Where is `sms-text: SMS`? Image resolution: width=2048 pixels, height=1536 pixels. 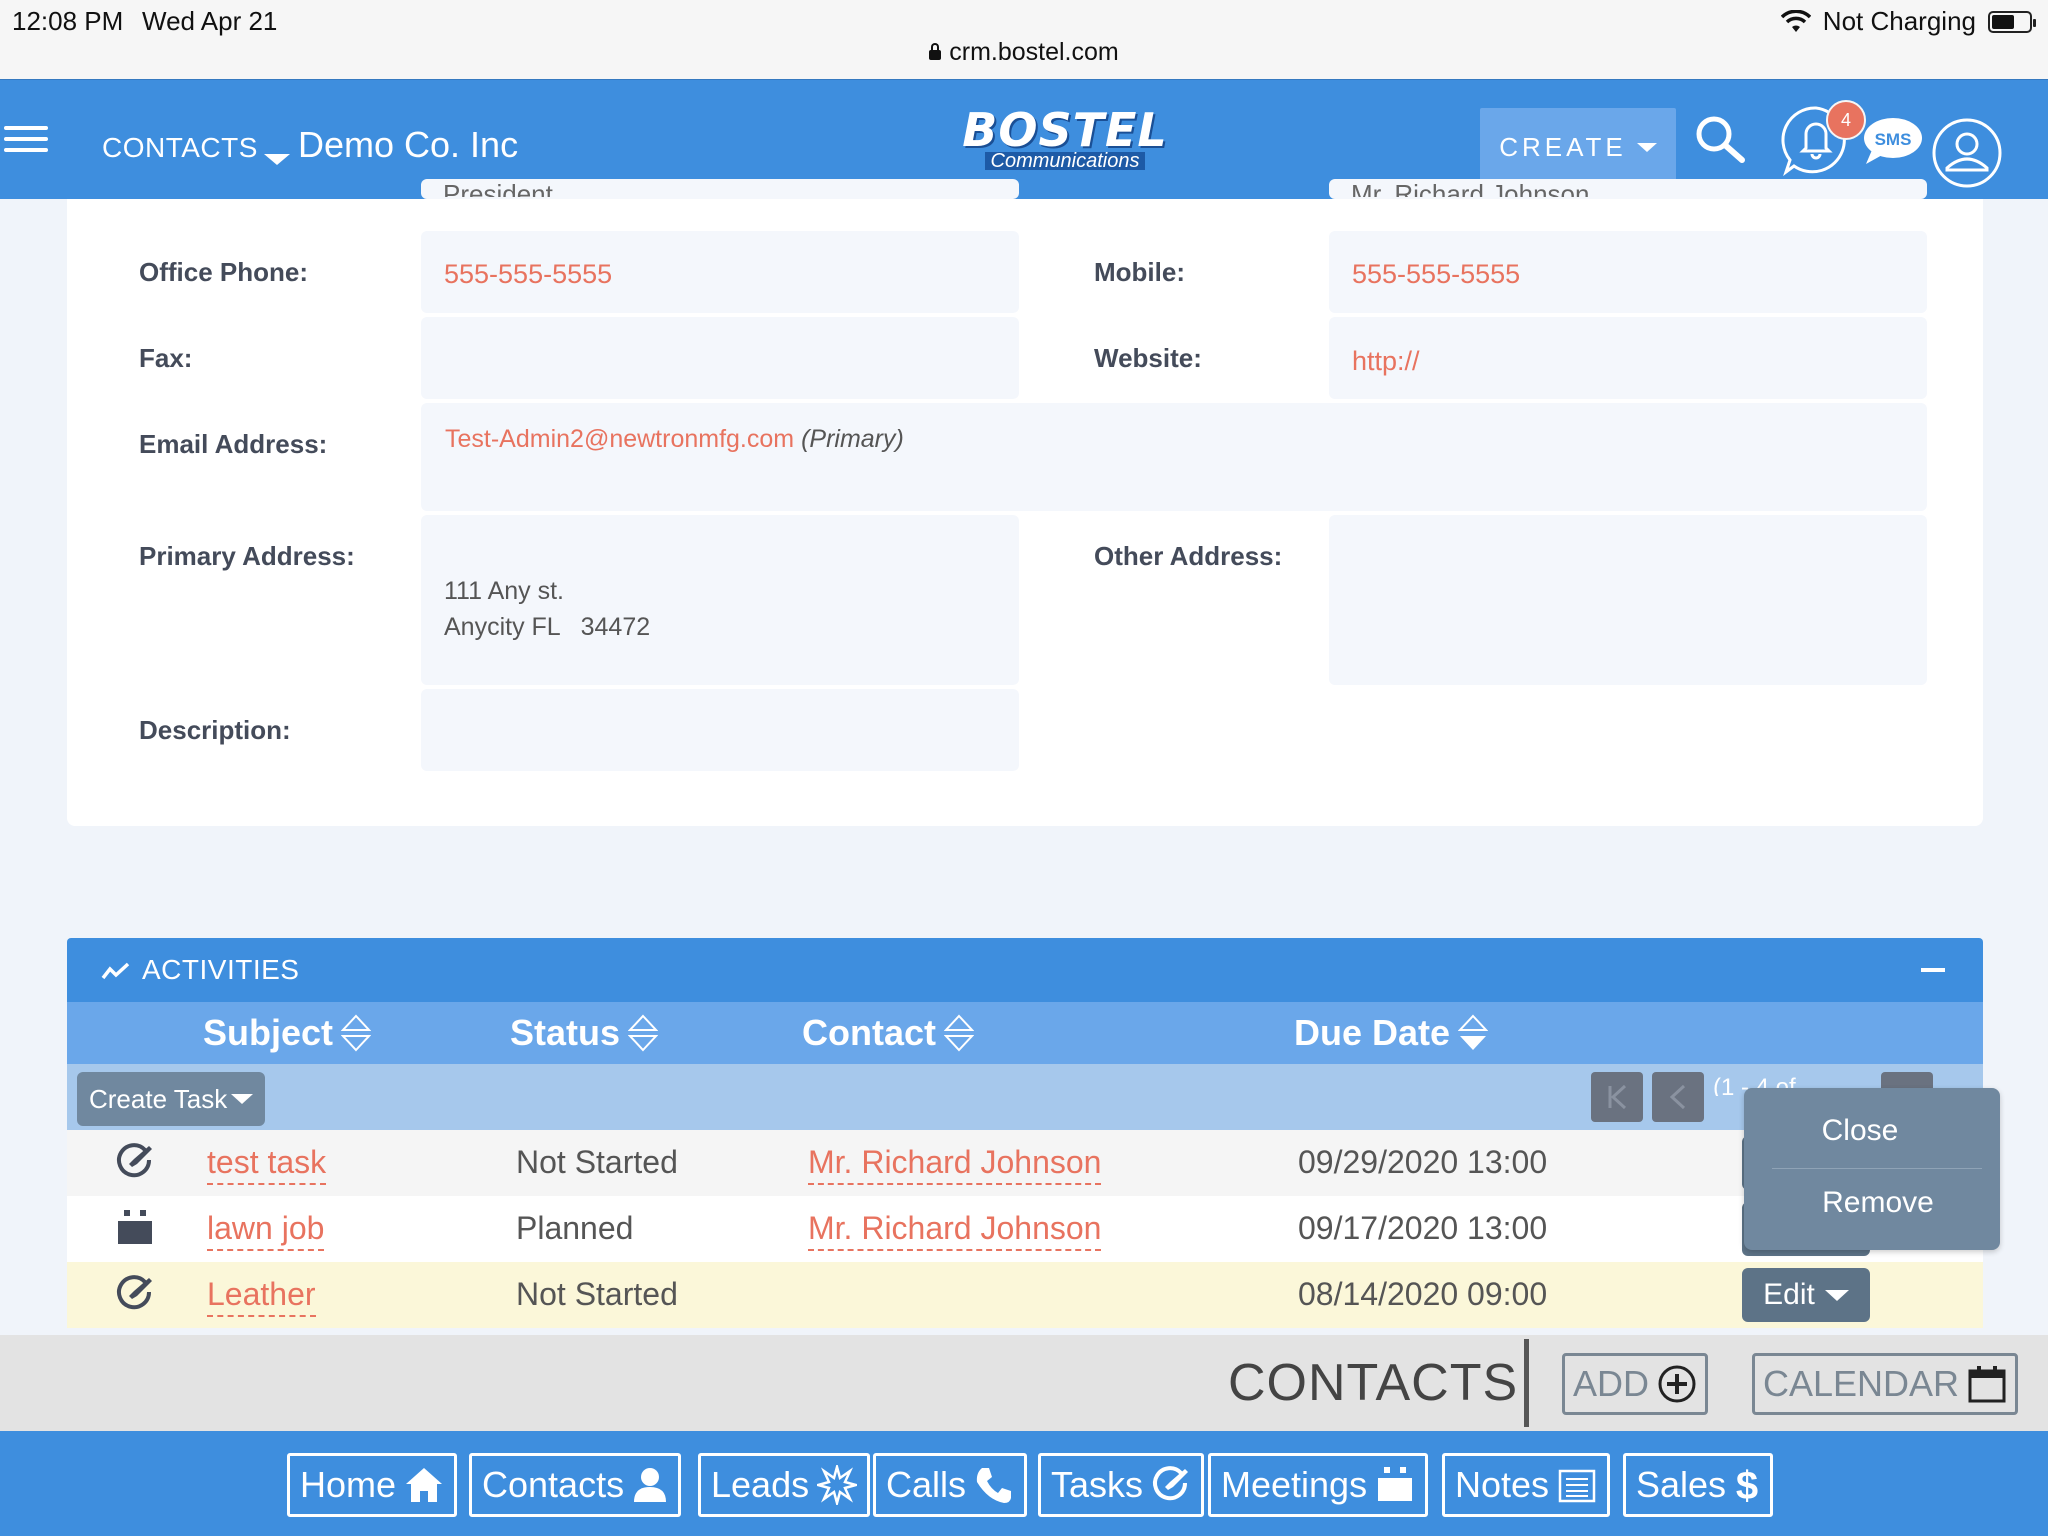 sms-text: SMS is located at coordinates (1893, 139).